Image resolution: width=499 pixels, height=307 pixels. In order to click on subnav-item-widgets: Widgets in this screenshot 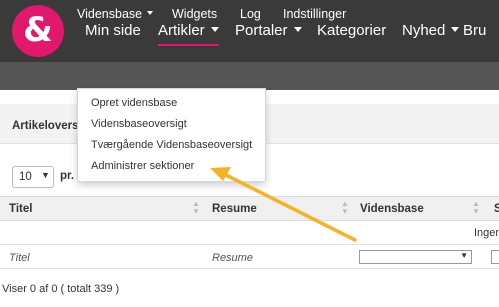, I will do `click(194, 14)`.